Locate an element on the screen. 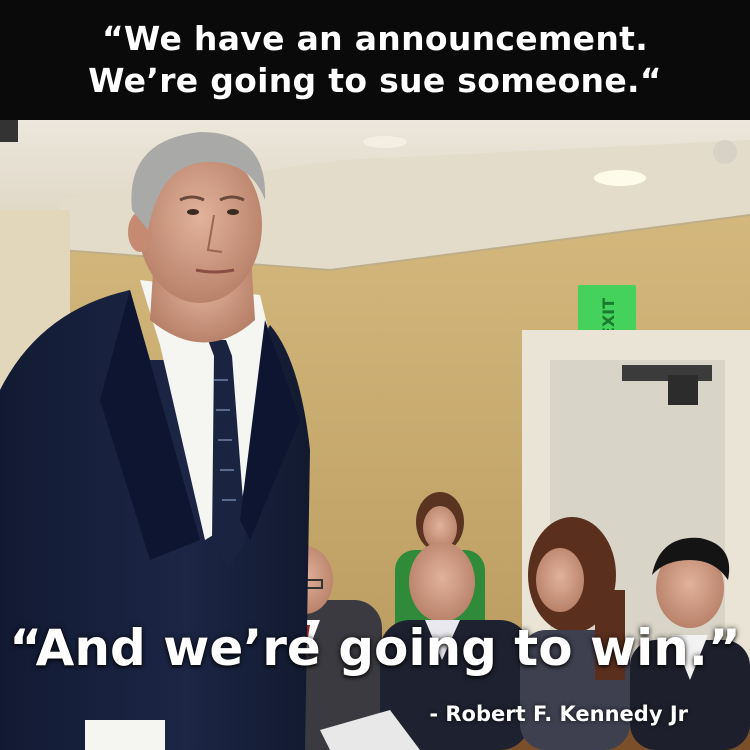  attribution: - Robert F. Kennedy Jr is located at coordinates (558, 714).